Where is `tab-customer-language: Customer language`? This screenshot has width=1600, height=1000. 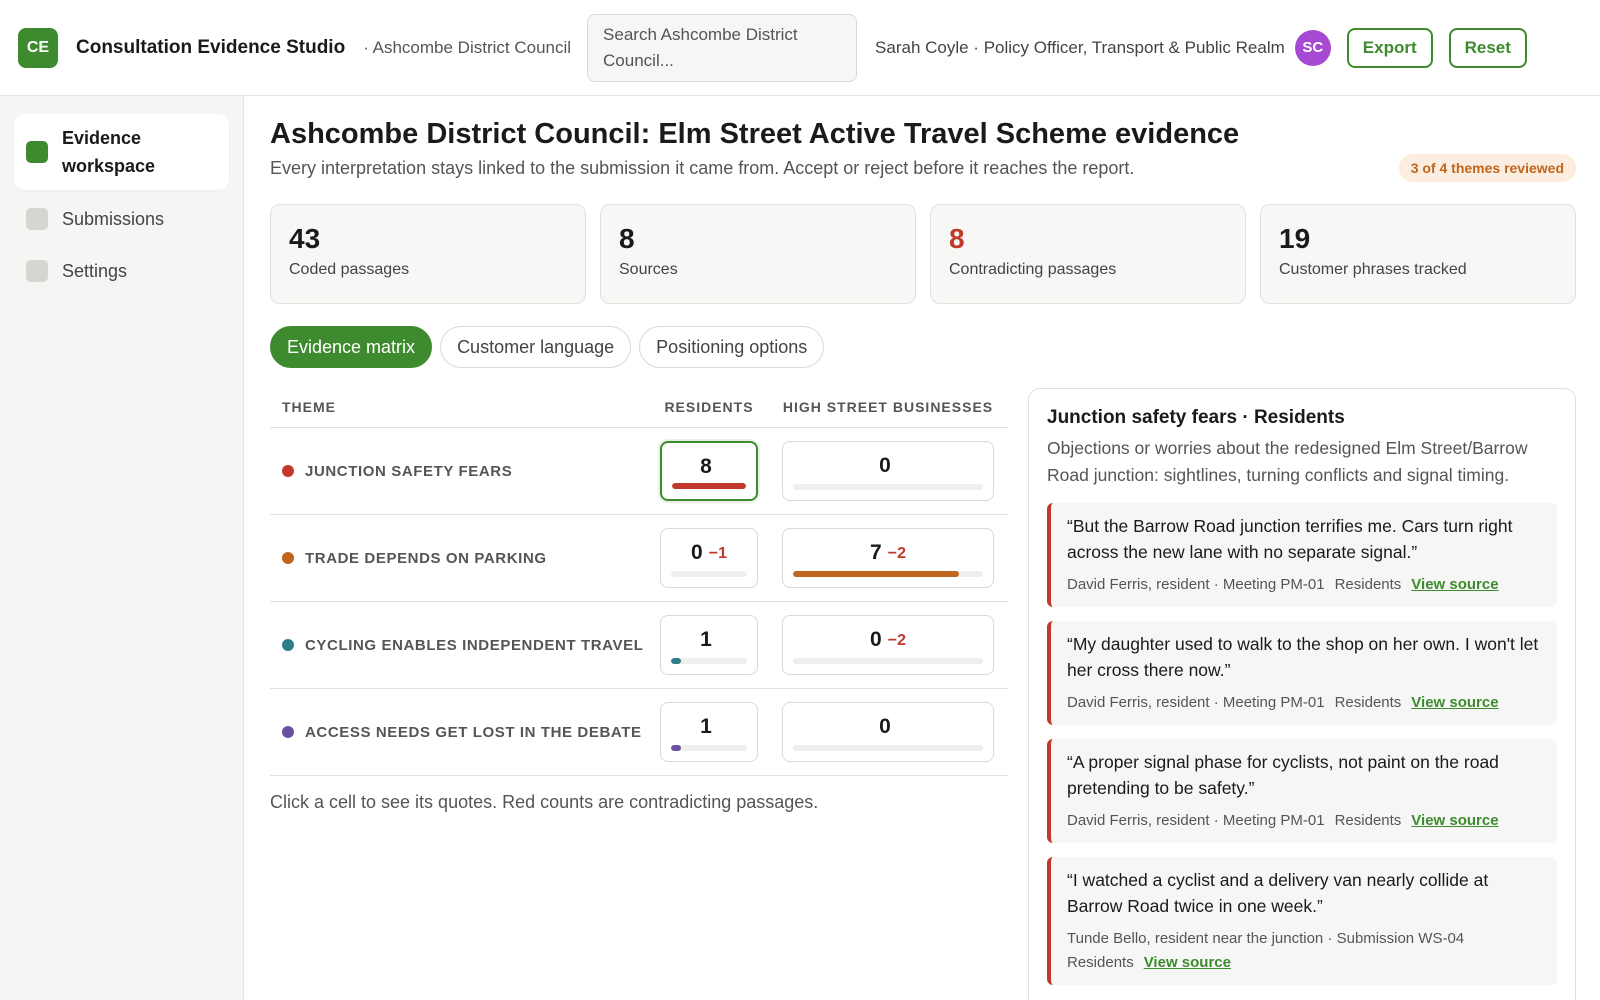
tab-customer-language: Customer language is located at coordinates (536, 347).